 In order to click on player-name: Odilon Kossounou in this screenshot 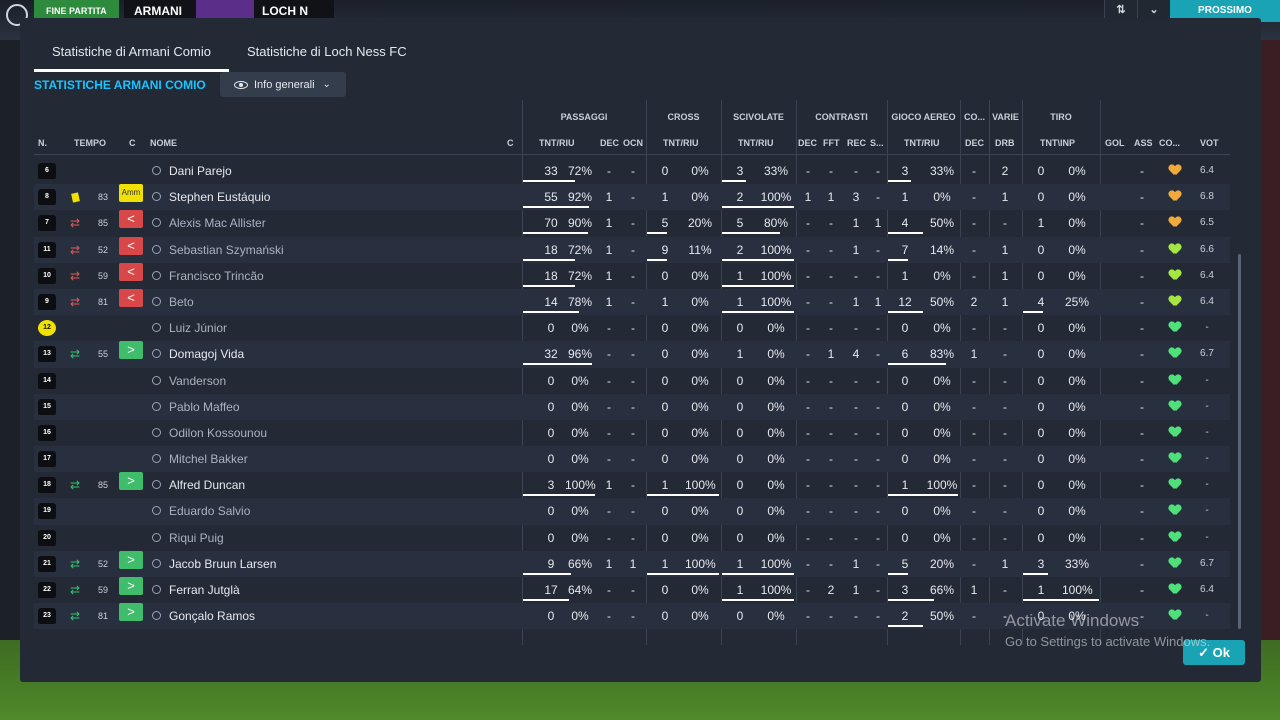, I will do `click(218, 433)`.